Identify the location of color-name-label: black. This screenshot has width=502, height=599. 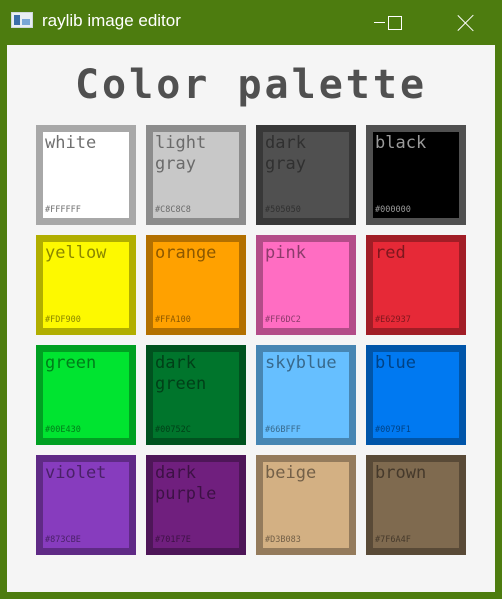
(401, 143).